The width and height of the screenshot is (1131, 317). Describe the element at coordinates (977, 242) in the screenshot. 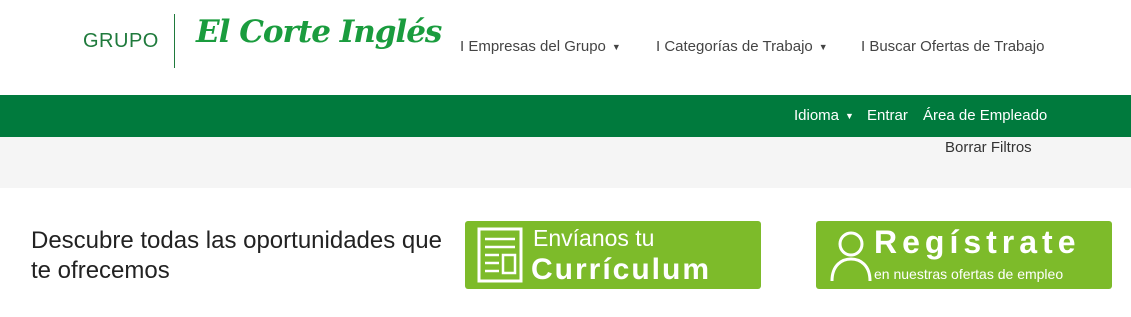

I see `register-banner-line1: Regístrate` at that location.